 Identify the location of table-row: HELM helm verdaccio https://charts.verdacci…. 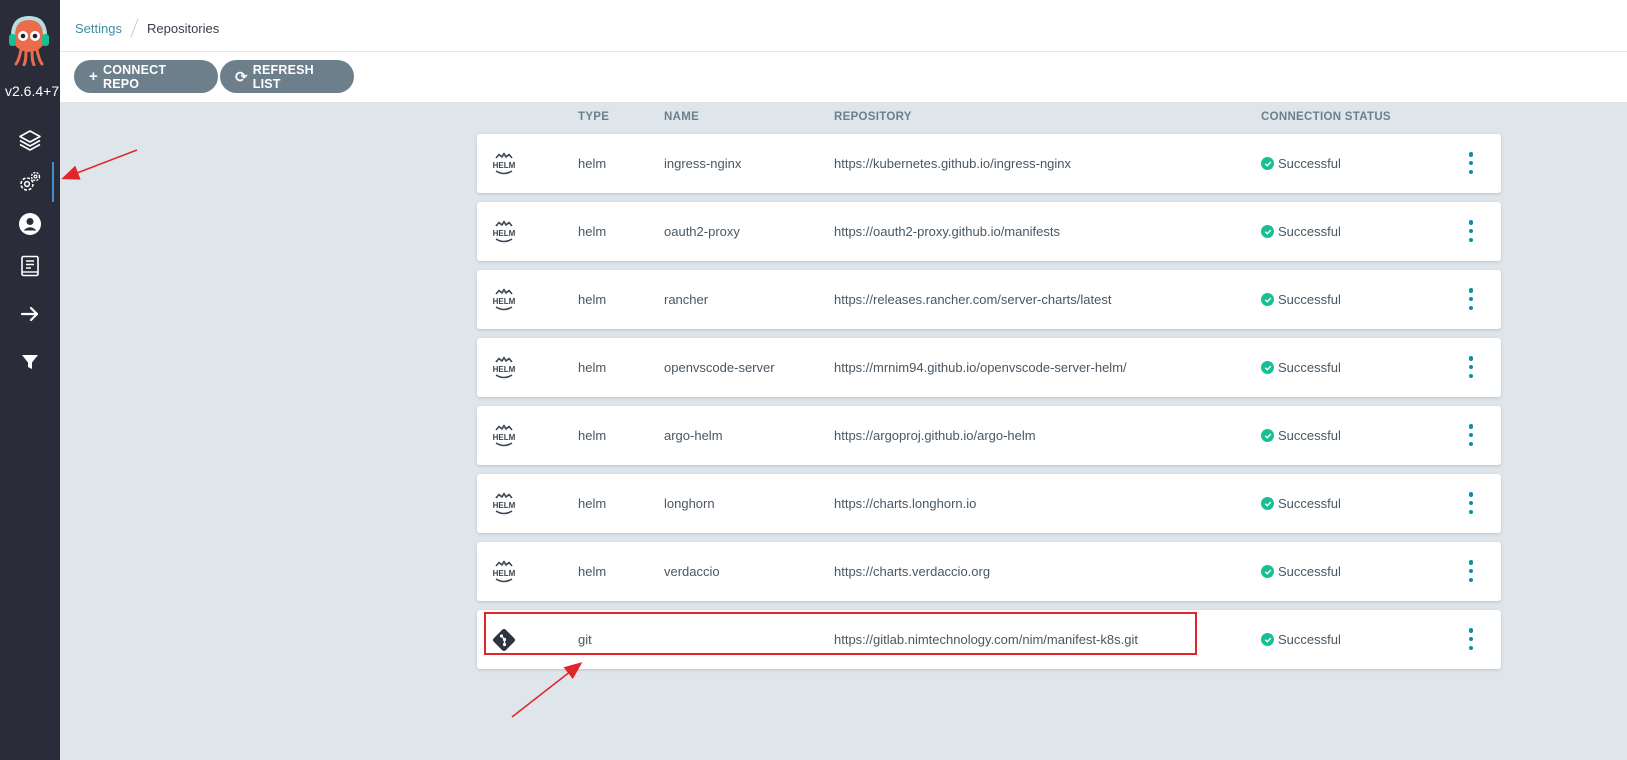
(989, 571).